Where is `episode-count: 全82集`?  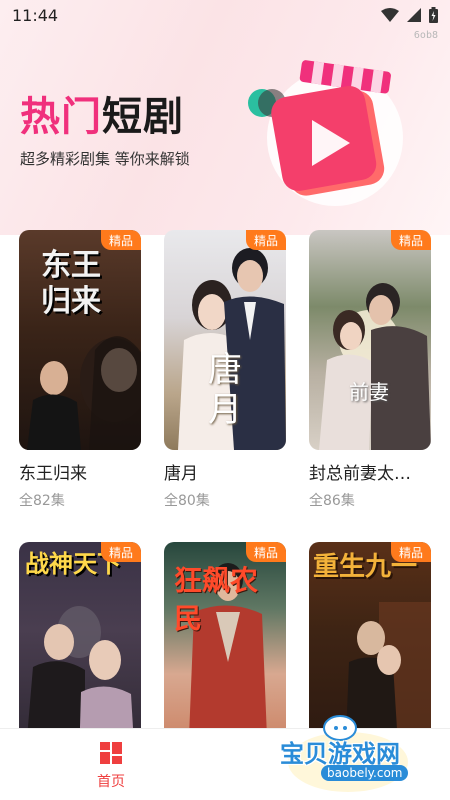 episode-count: 全82集 is located at coordinates (42, 501).